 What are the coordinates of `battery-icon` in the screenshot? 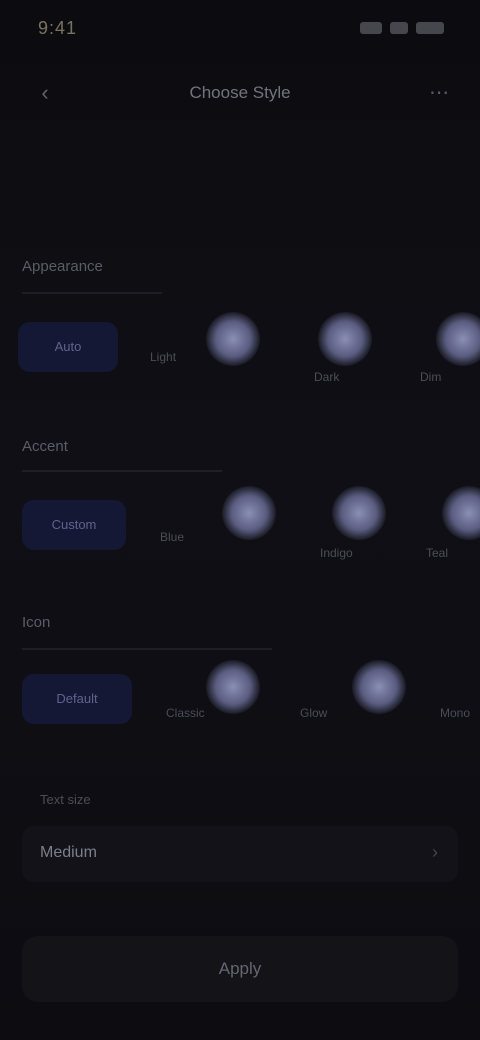 It's located at (430, 28).